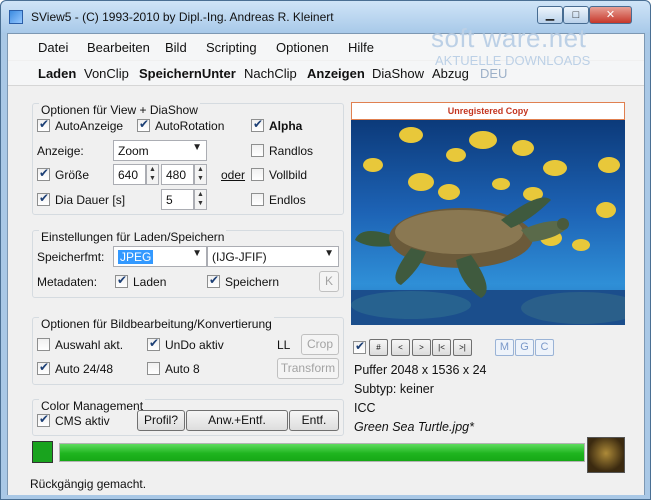  What do you see at coordinates (153, 368) in the screenshot?
I see `auto8-checkbox` at bounding box center [153, 368].